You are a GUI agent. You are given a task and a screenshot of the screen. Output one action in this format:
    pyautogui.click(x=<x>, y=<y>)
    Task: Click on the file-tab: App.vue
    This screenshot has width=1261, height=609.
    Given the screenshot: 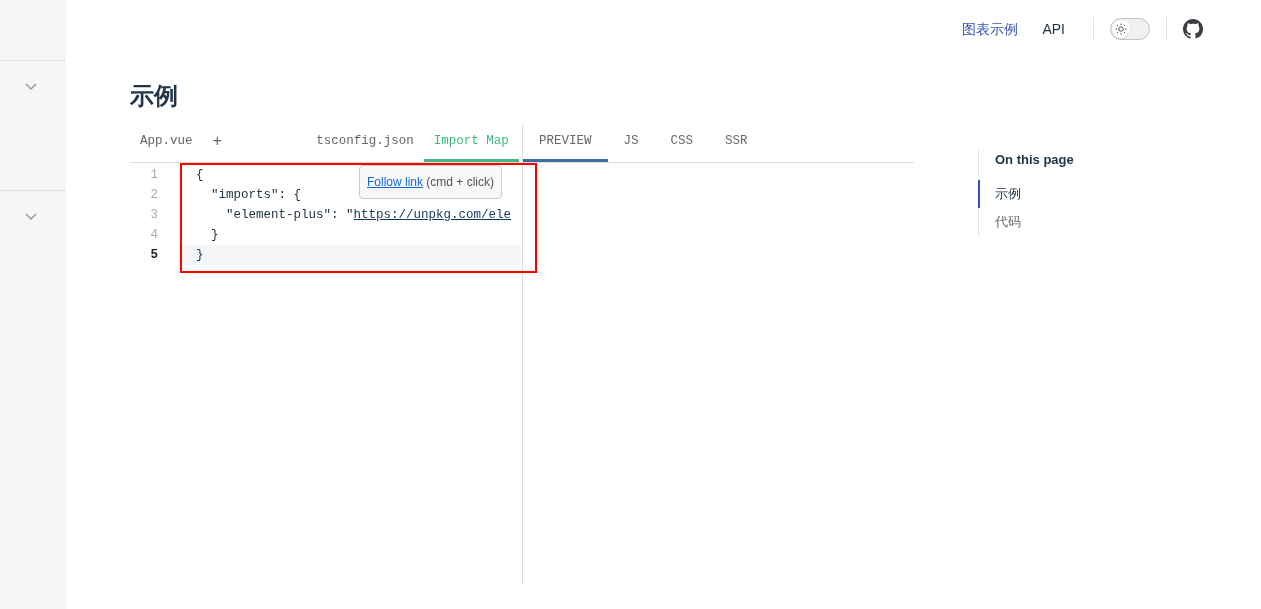 What is the action you would take?
    pyautogui.click(x=166, y=143)
    